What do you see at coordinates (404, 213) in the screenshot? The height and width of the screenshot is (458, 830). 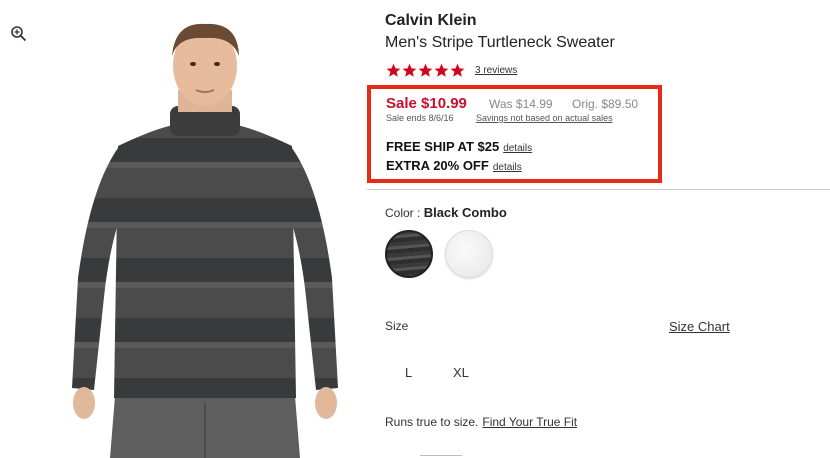 I see `color-label: Color :` at bounding box center [404, 213].